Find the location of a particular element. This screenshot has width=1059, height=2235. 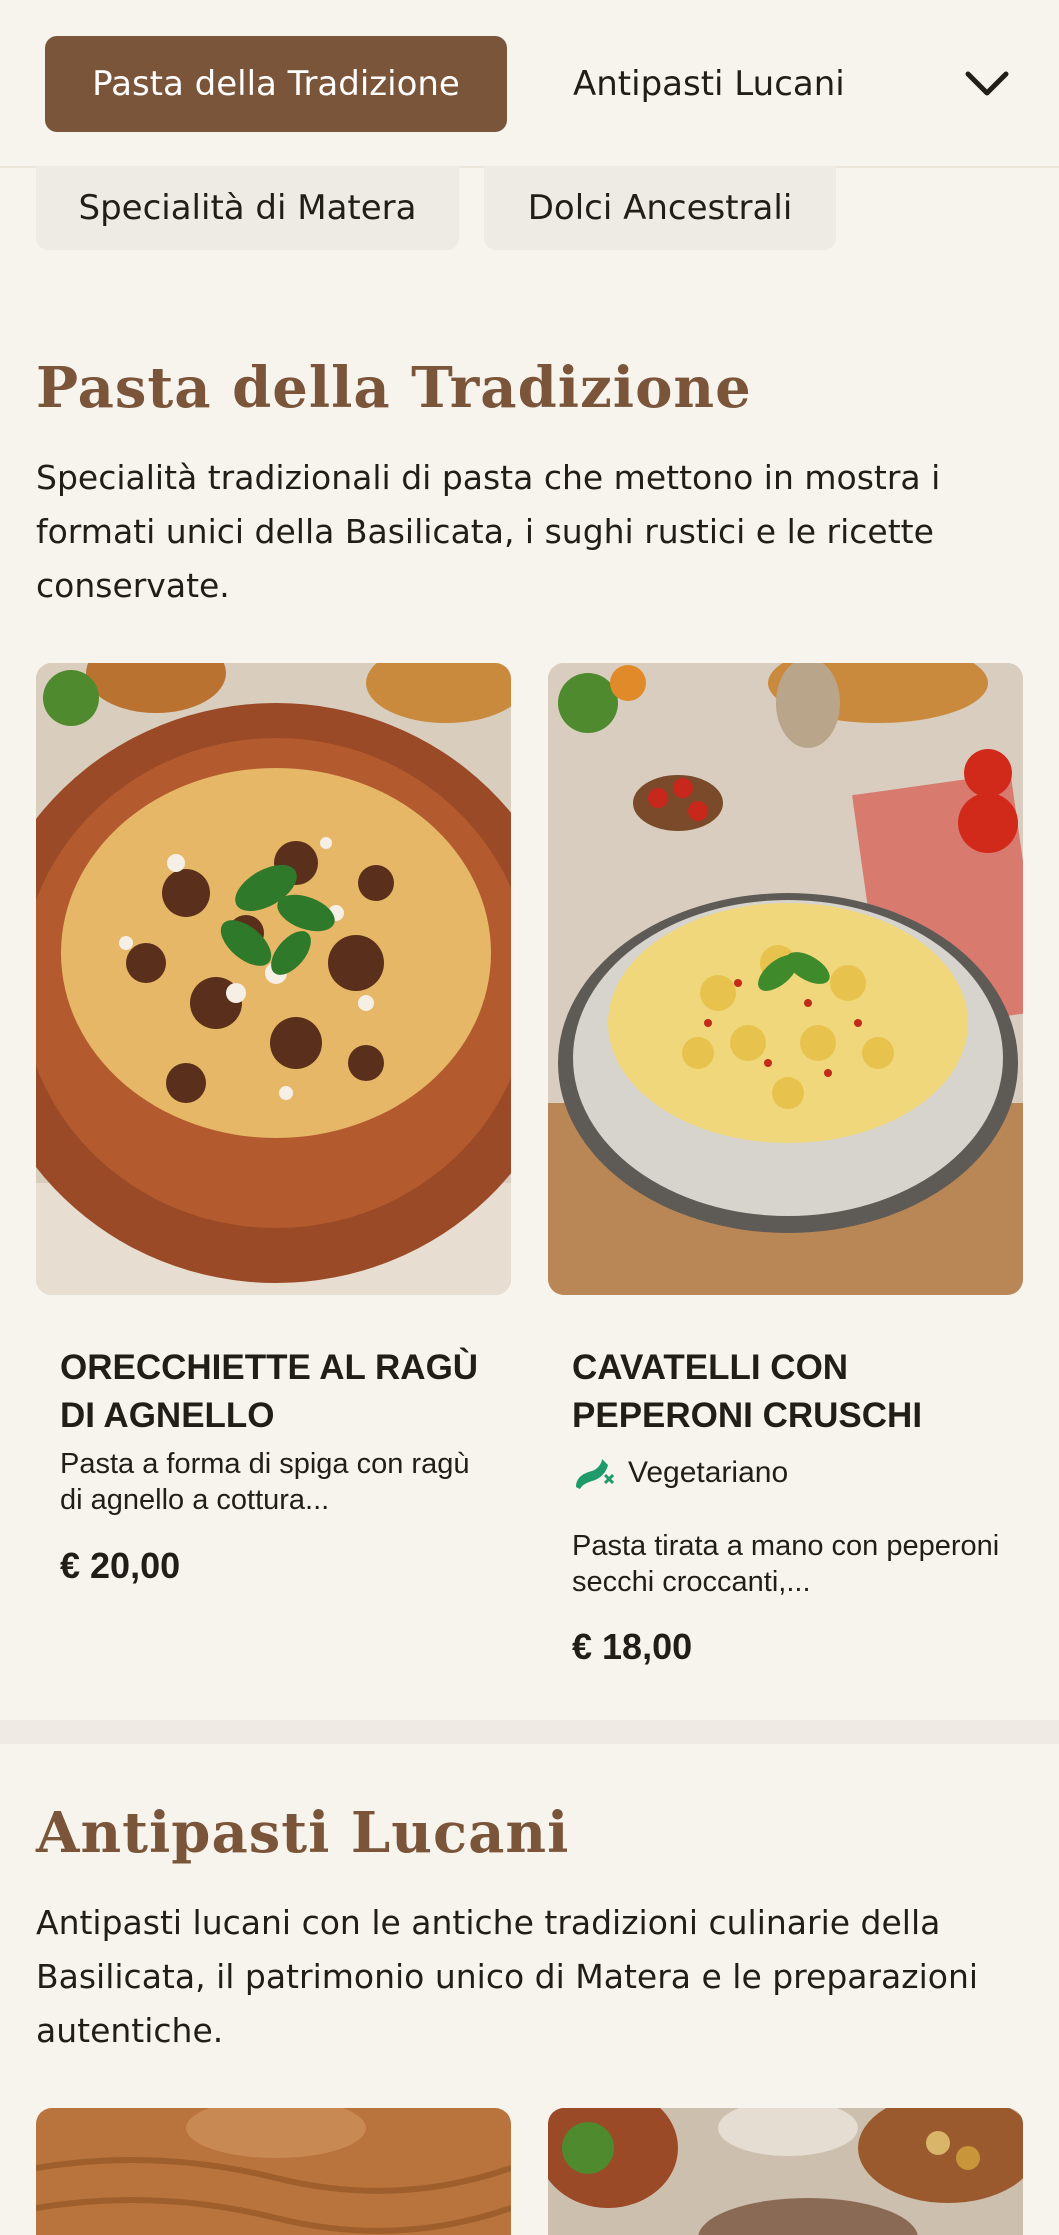

vegetarian-label: Vegetariano is located at coordinates (708, 1472).